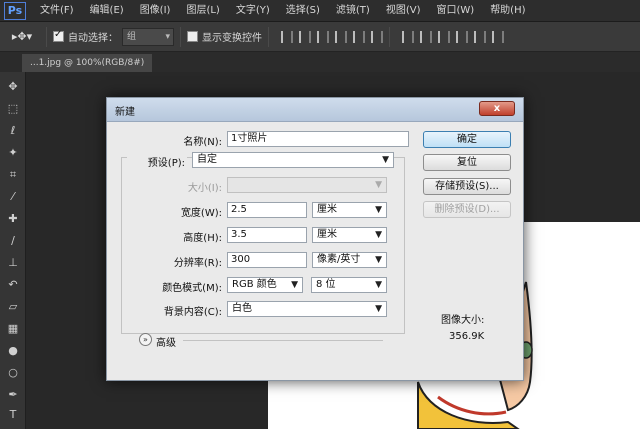 The image size is (640, 429). I want to click on cartoon-collar-trim, so click(472, 405).